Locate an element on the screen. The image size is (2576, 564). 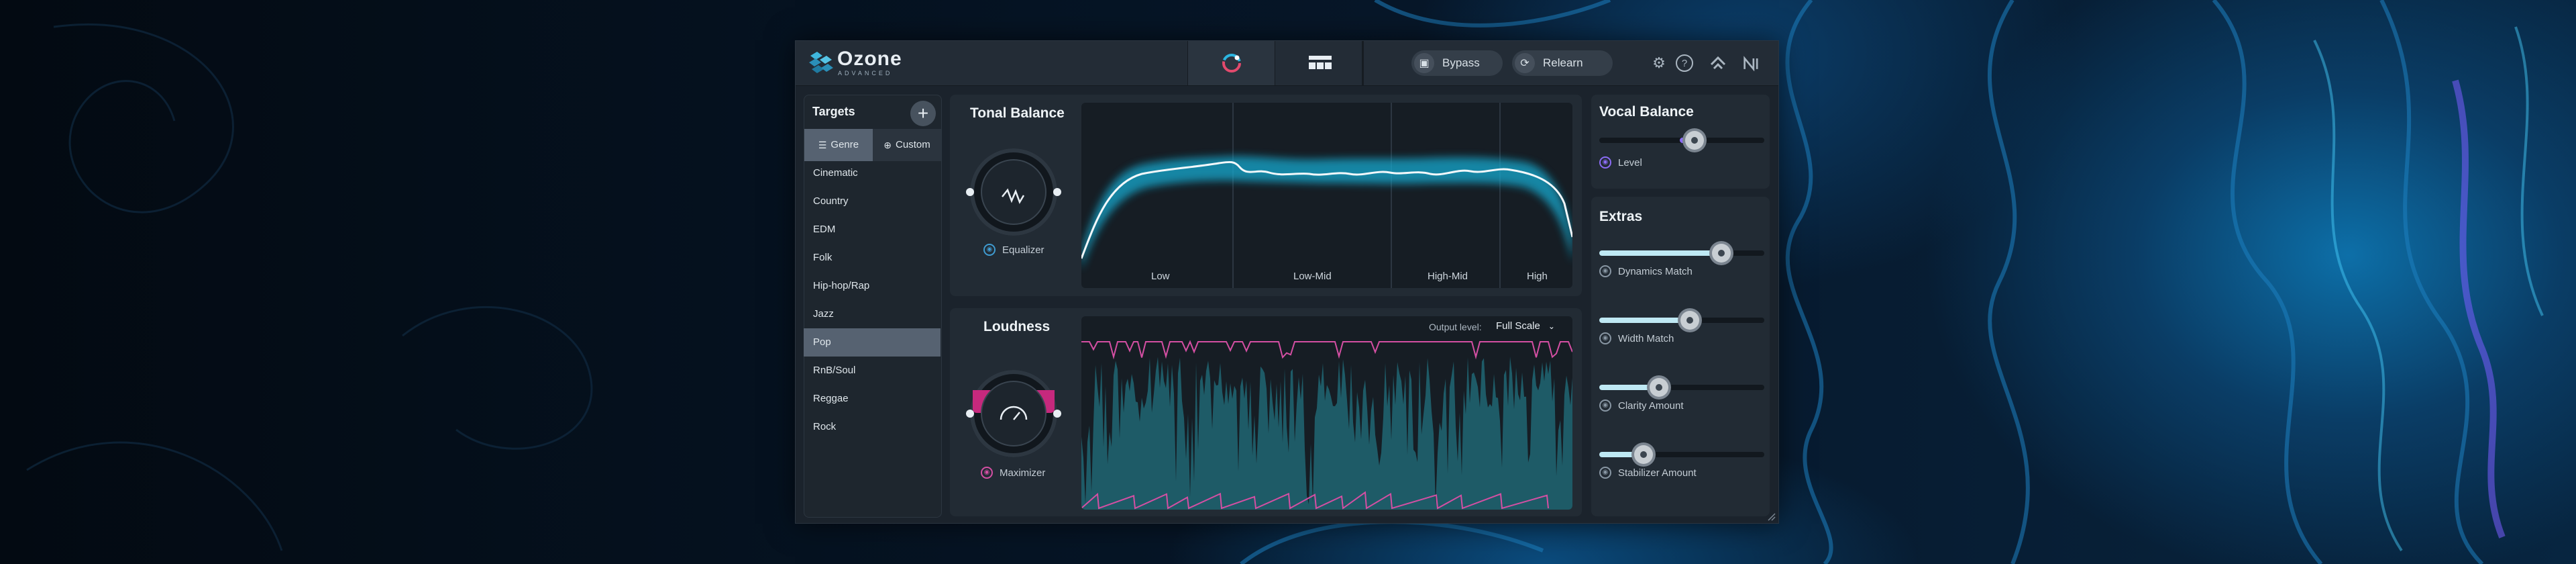
output-level-value: Full Scale is located at coordinates (1518, 326).